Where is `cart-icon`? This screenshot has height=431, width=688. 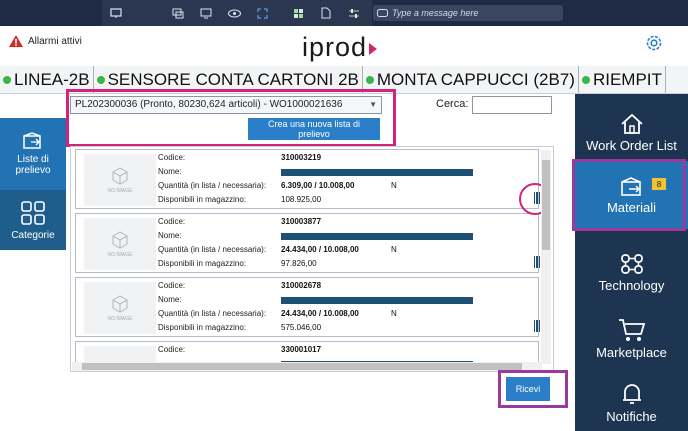
cart-icon is located at coordinates (631, 329).